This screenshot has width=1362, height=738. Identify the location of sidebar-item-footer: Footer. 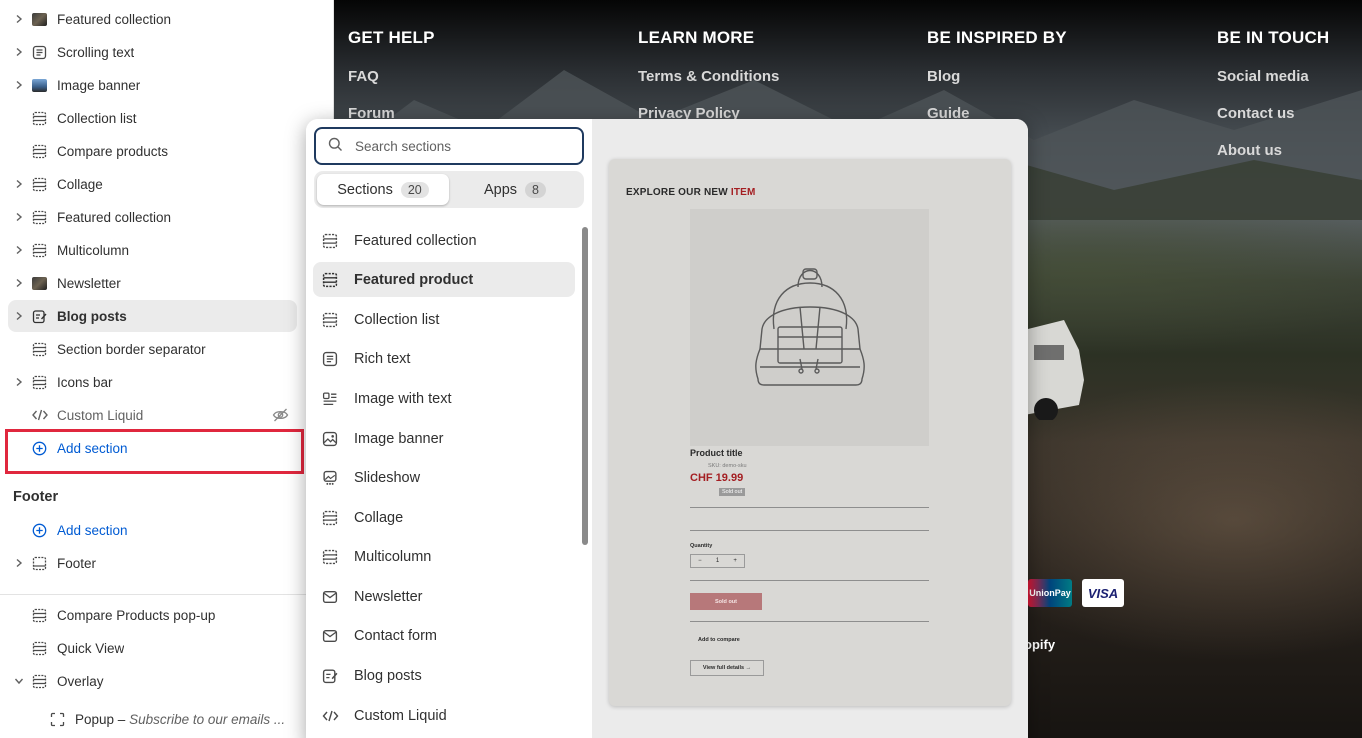
(152, 563).